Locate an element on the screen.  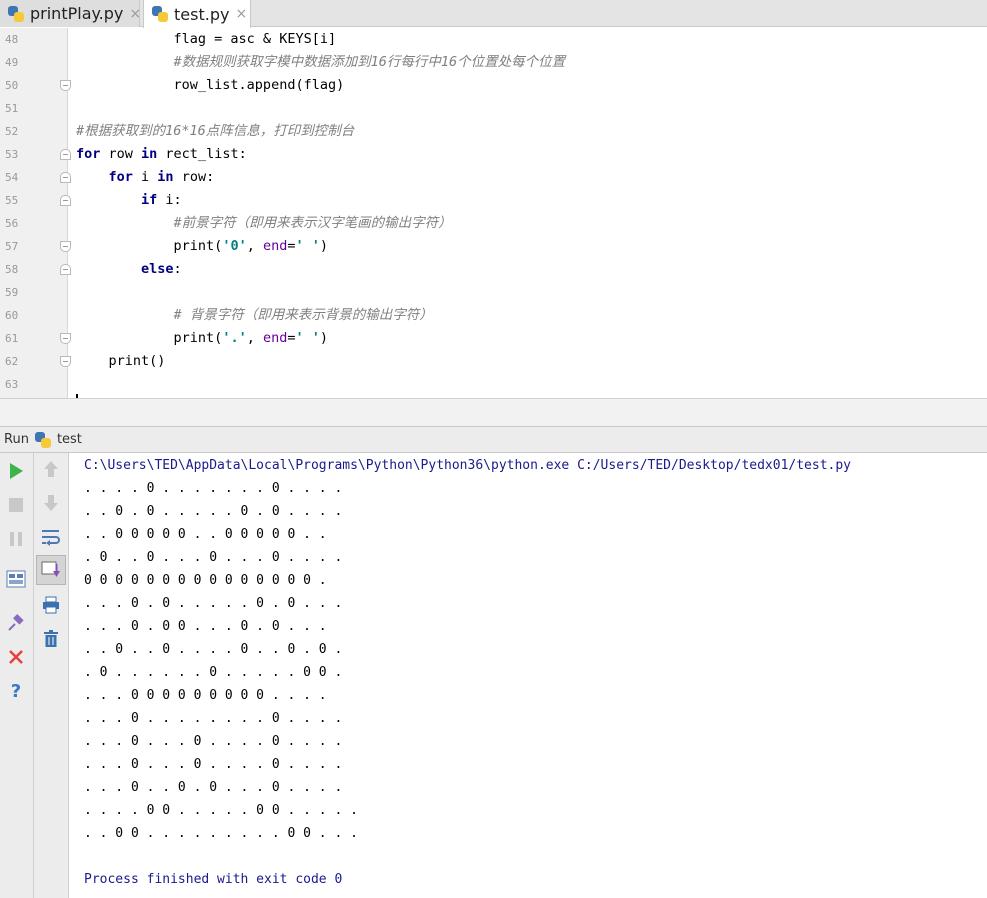
code-line: #数据规则获取字模中数据添加到16行每行中16个位置处每个位置 is located at coordinates (321, 62).